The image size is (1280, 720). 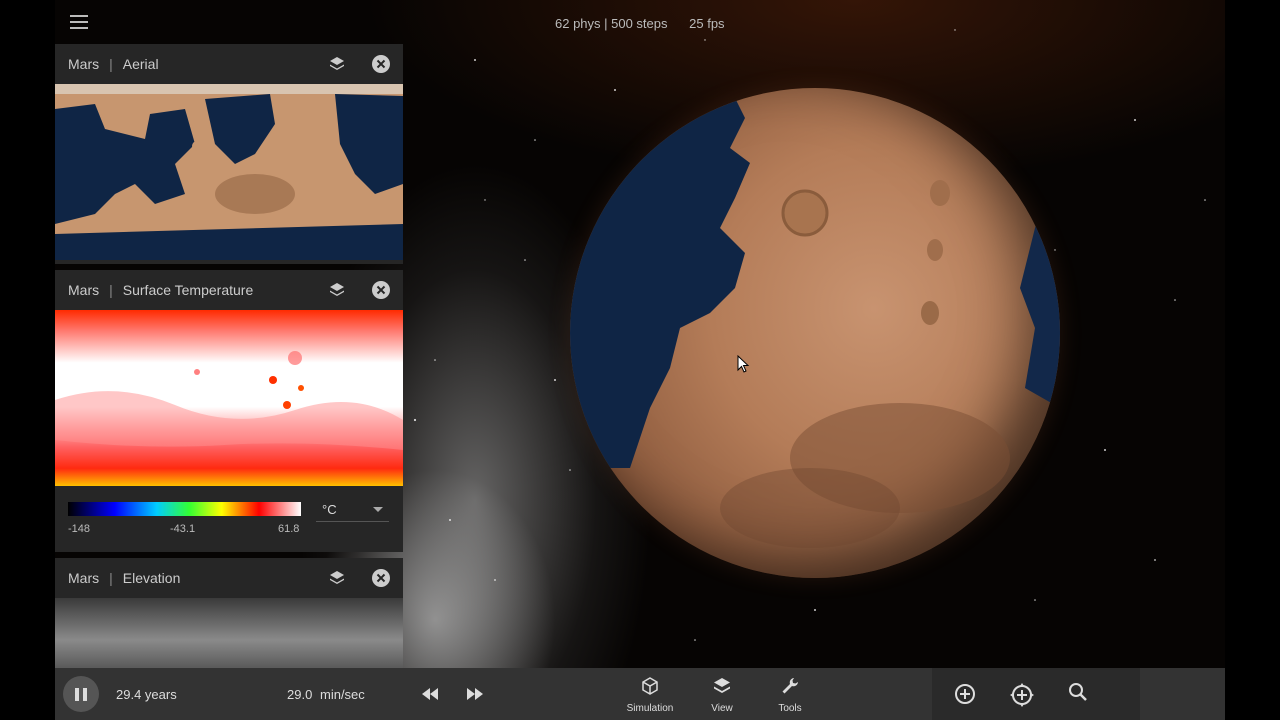 I want to click on camera-controls, so click(x=1036, y=694).